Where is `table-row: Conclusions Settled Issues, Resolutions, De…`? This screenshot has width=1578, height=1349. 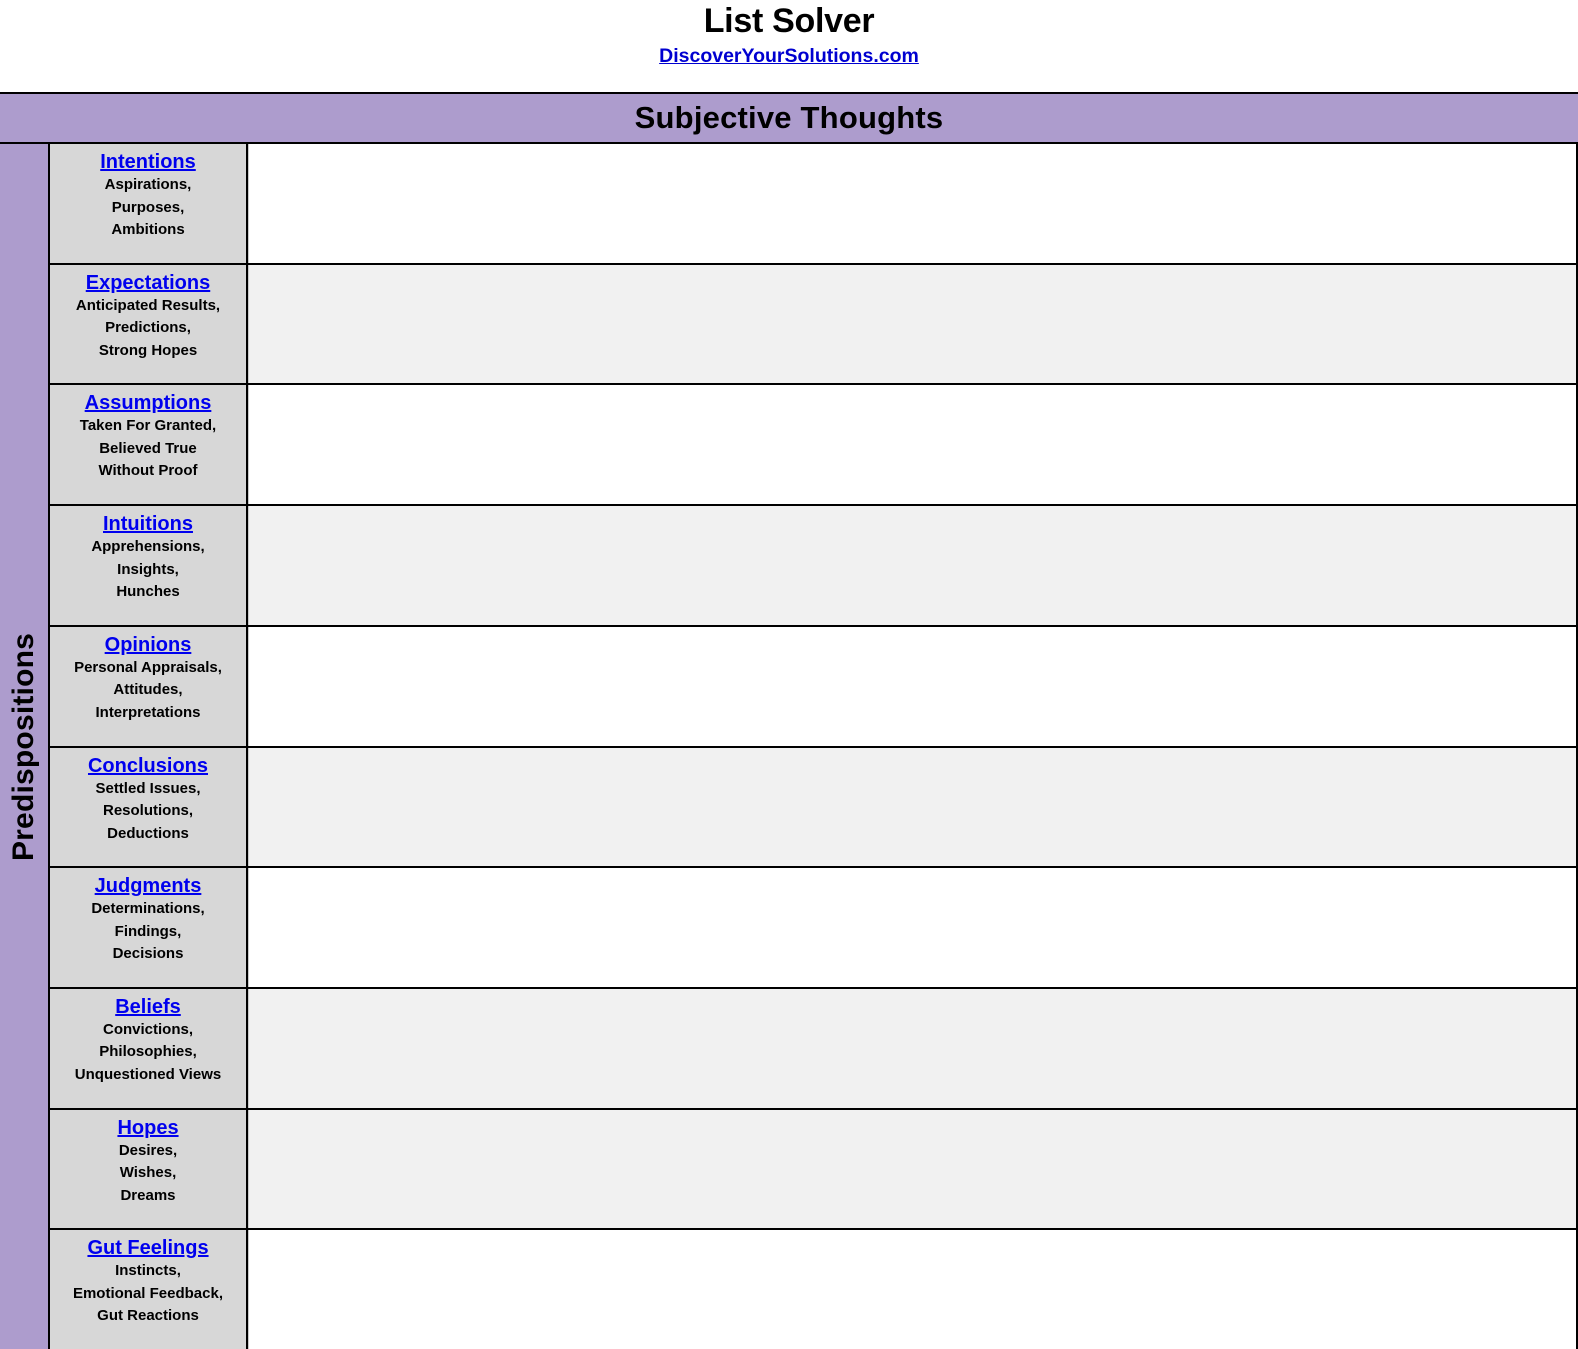
table-row: Conclusions Settled Issues, Resolutions, De… is located at coordinates (813, 808).